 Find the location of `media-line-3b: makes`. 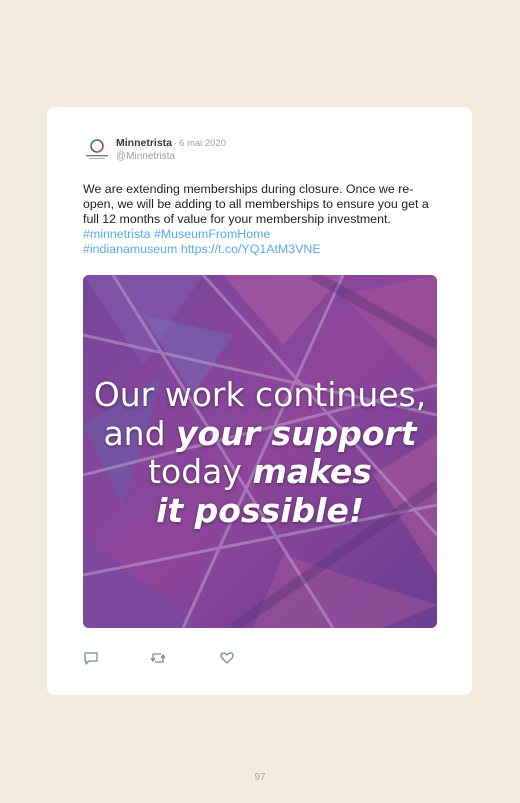

media-line-3b: makes is located at coordinates (312, 471).